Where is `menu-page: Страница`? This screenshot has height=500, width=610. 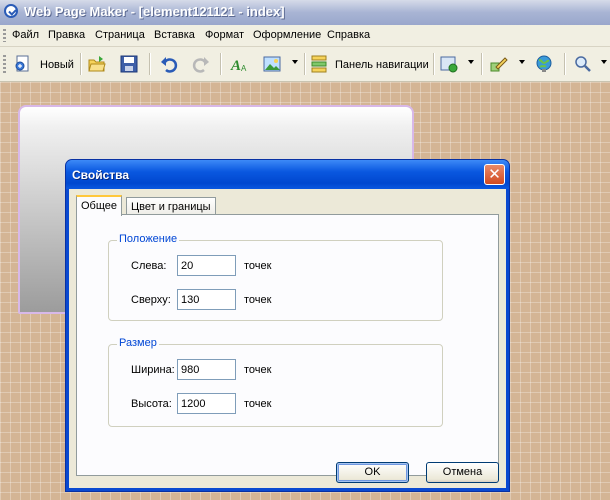 menu-page: Страница is located at coordinates (120, 35).